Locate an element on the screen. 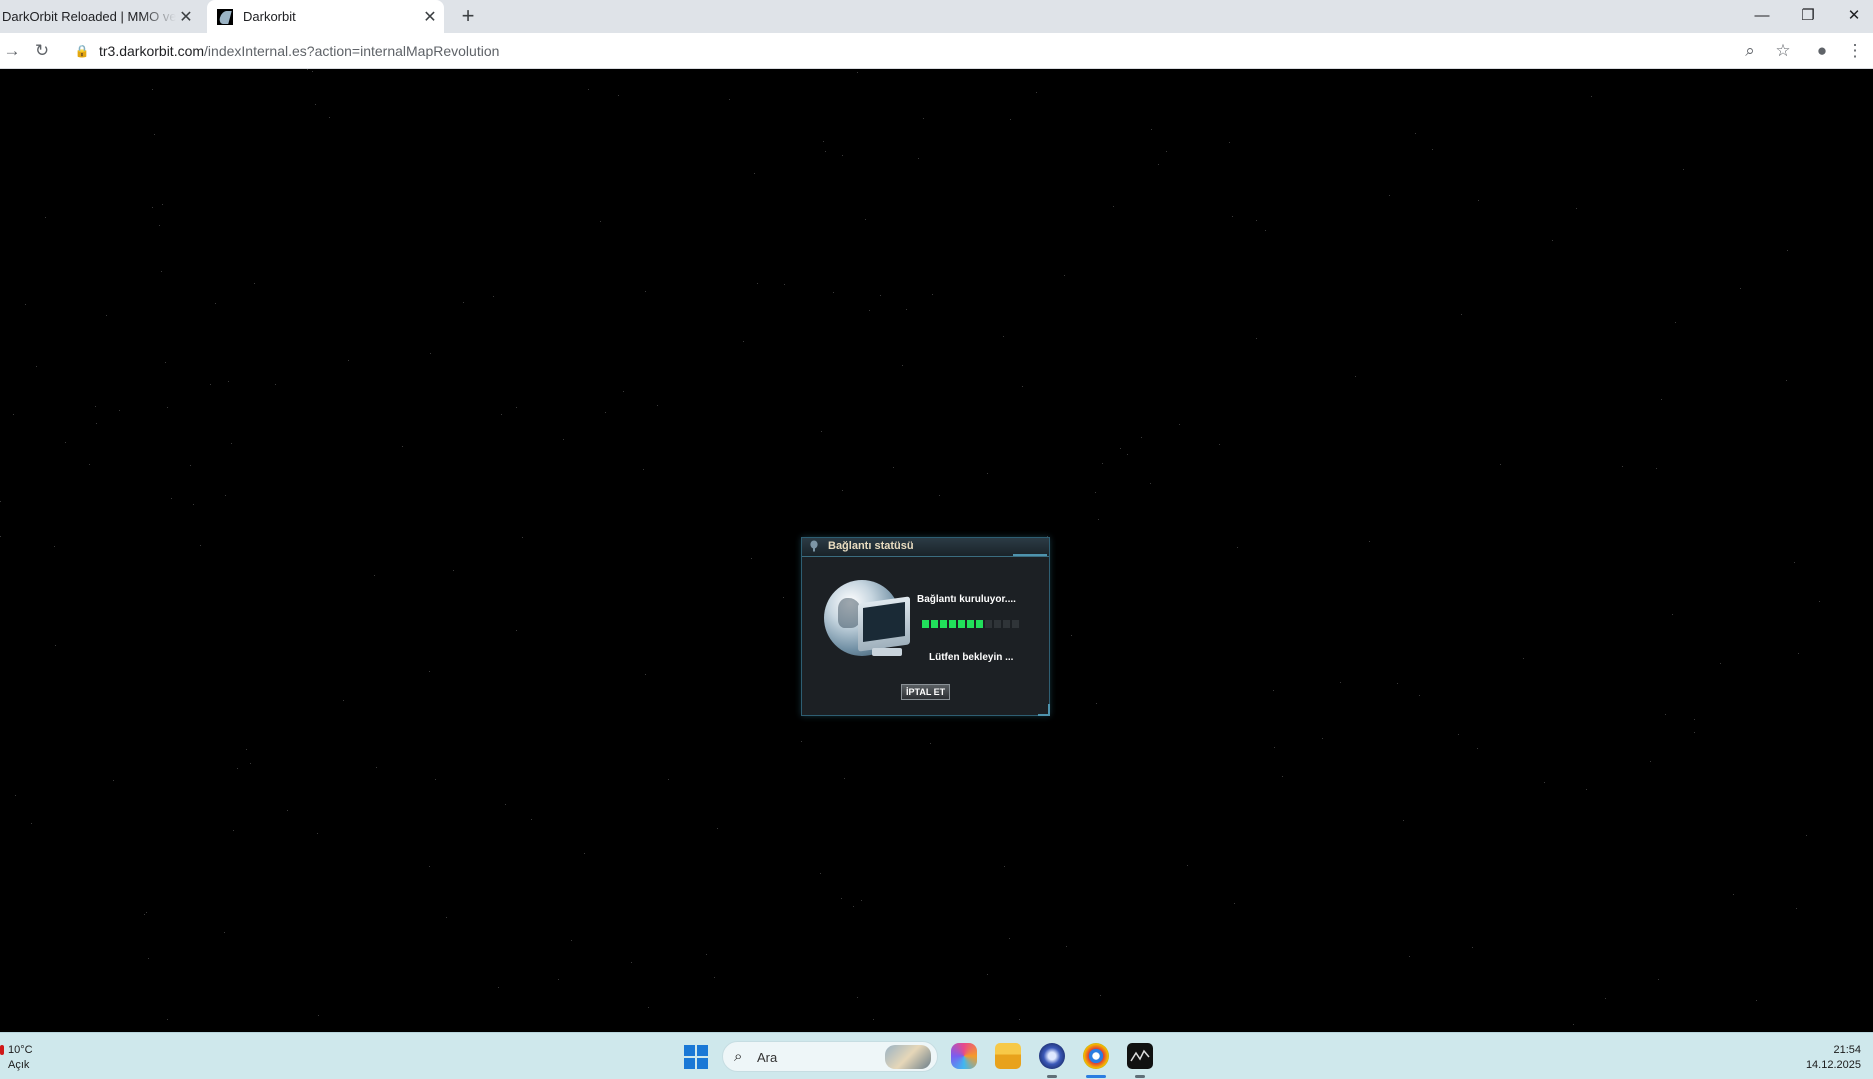 This screenshot has height=1079, width=1873. system-clock: 21:54 14.12.2025 is located at coordinates (1833, 1058).